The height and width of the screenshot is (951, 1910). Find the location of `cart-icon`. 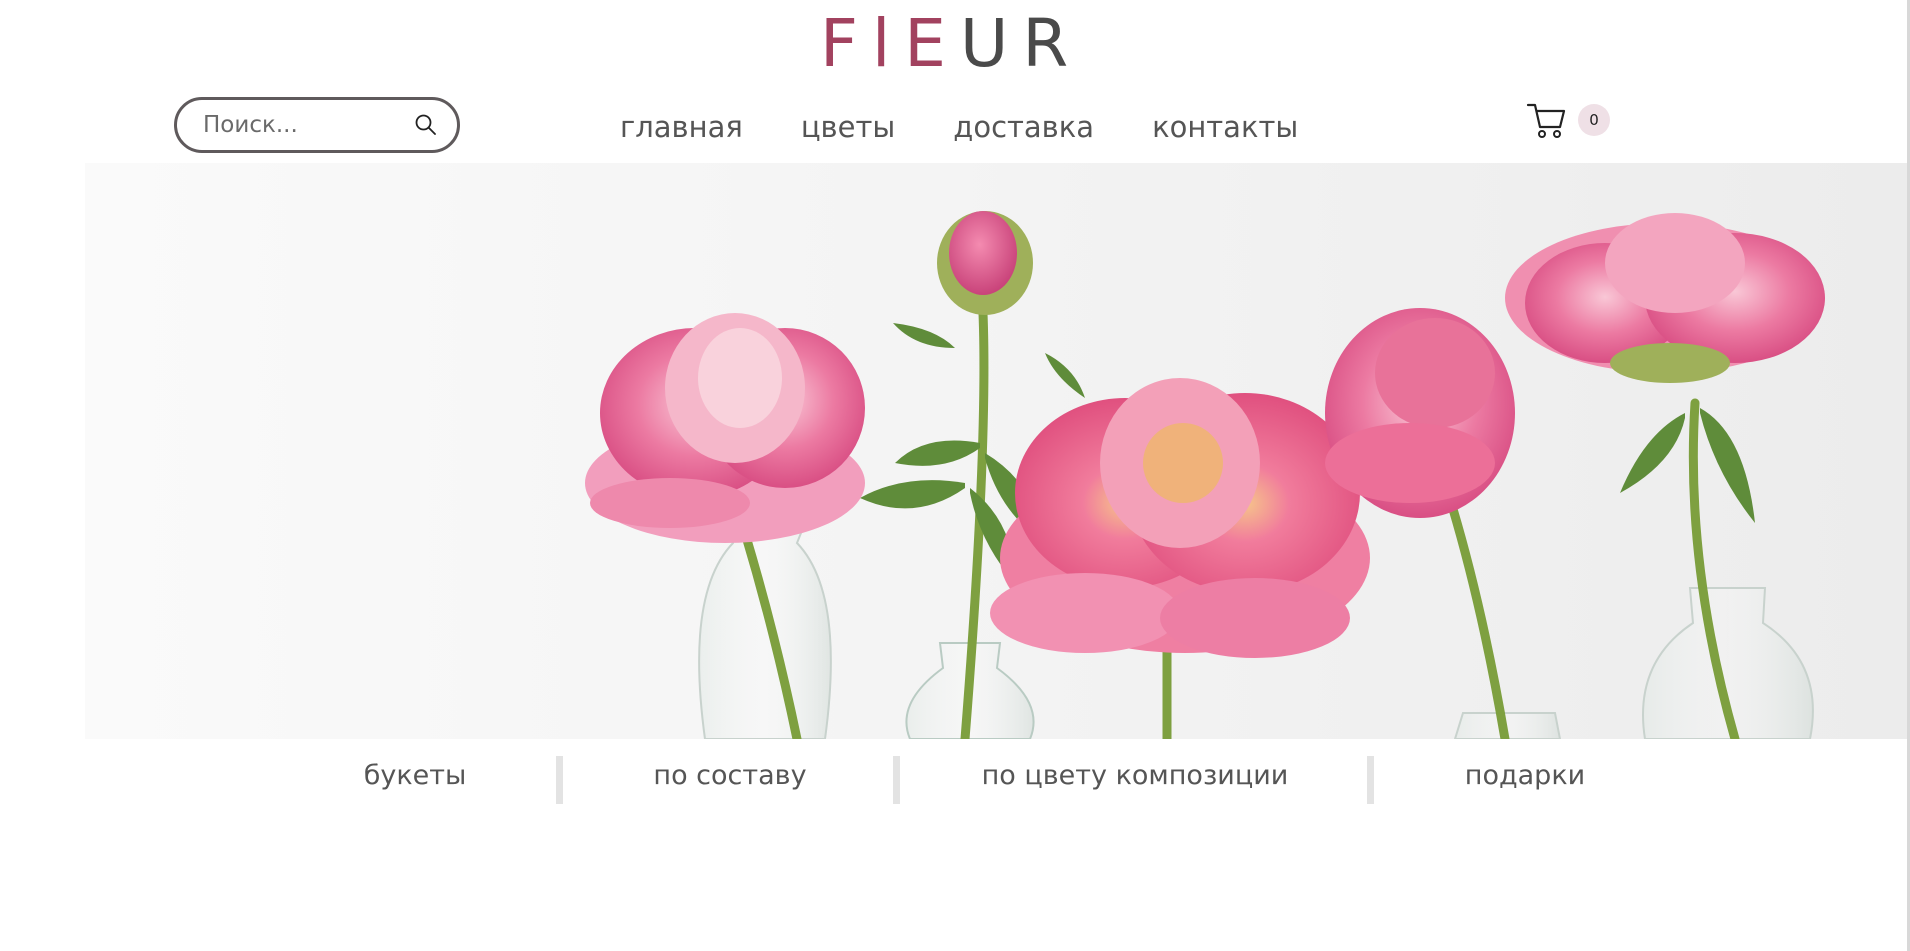

cart-icon is located at coordinates (1547, 120).